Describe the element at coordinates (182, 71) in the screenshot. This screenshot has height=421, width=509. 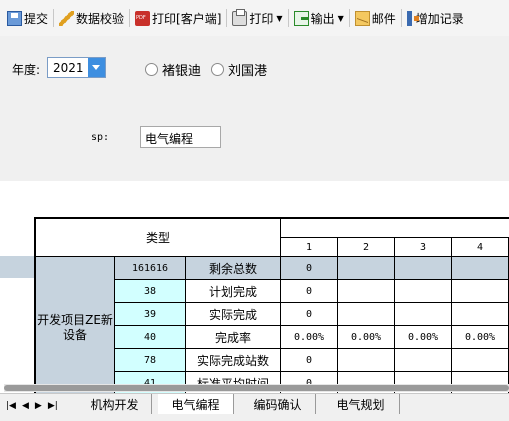
I see `radio-label-1: 褚银迪` at that location.